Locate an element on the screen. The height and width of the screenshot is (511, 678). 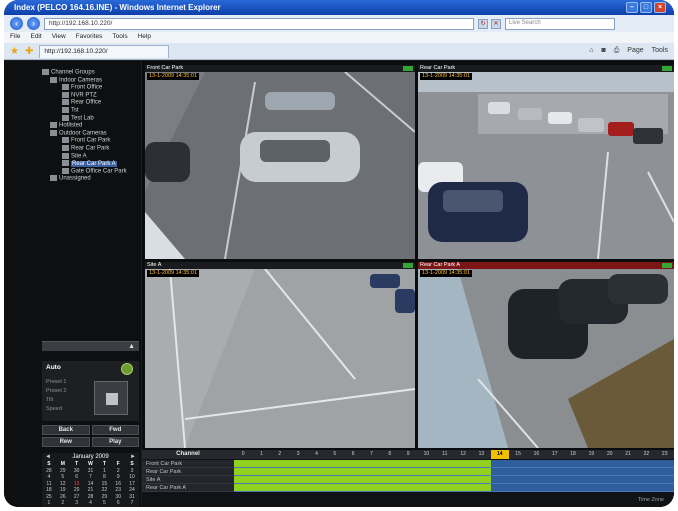
hour-tick: 18 is located at coordinates (573, 454).